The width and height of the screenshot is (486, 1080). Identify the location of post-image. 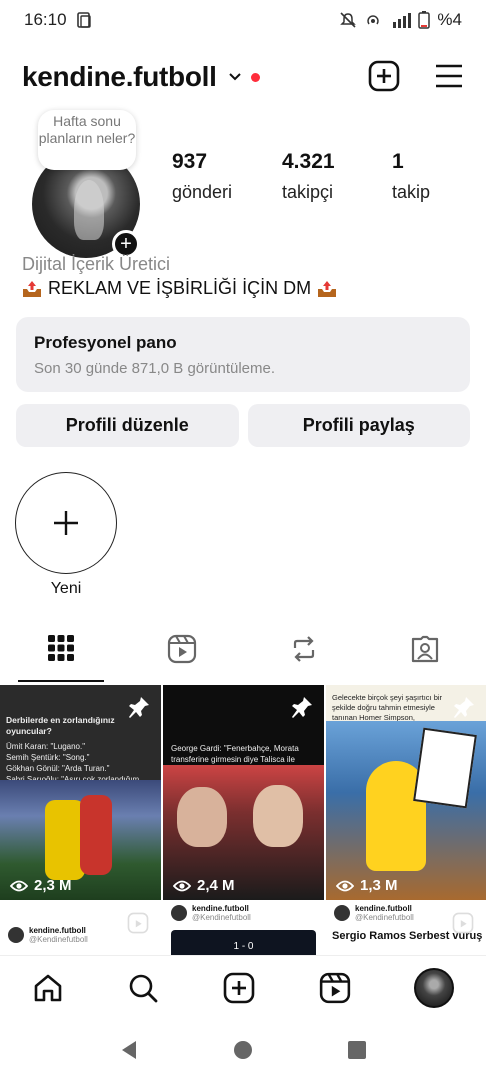
(406, 810).